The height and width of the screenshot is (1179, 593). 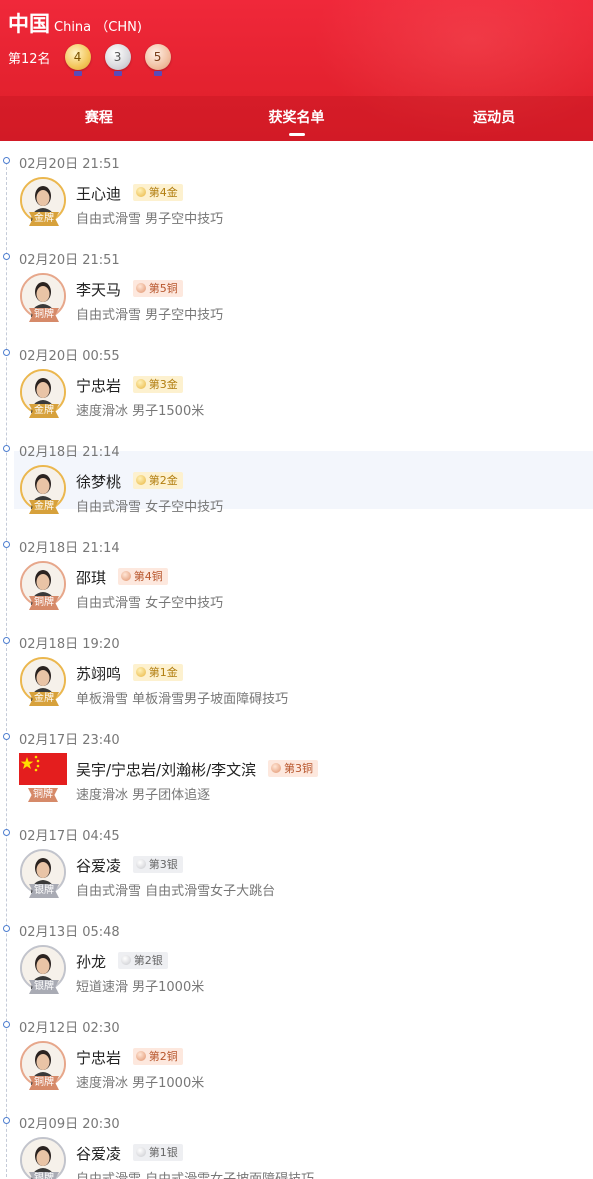 I want to click on tab-athletes: 运动员, so click(x=494, y=118).